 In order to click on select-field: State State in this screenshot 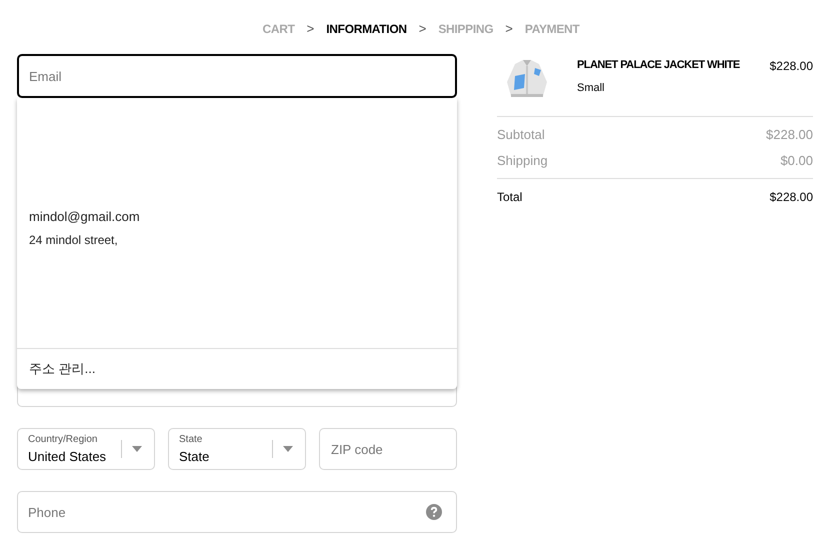, I will do `click(237, 449)`.